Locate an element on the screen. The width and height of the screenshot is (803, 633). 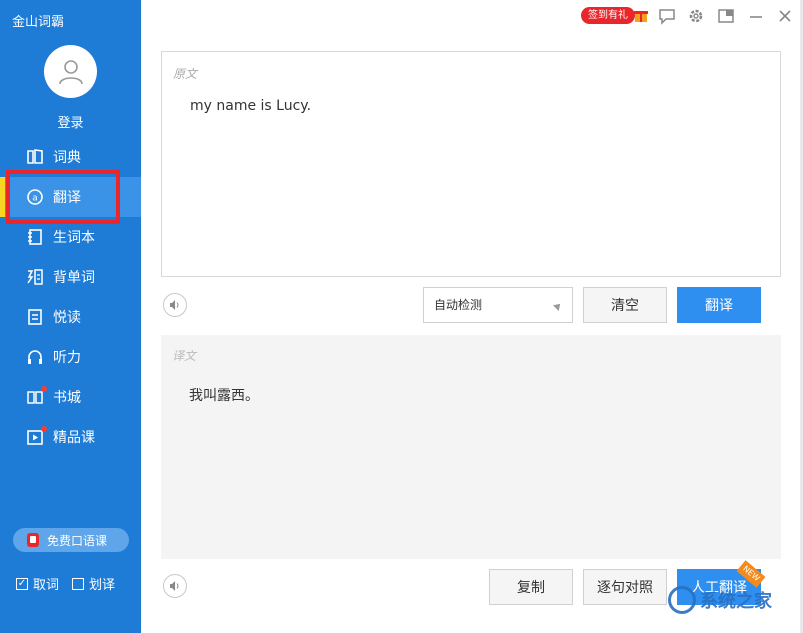
copy-button: 复制 is located at coordinates (531, 587).